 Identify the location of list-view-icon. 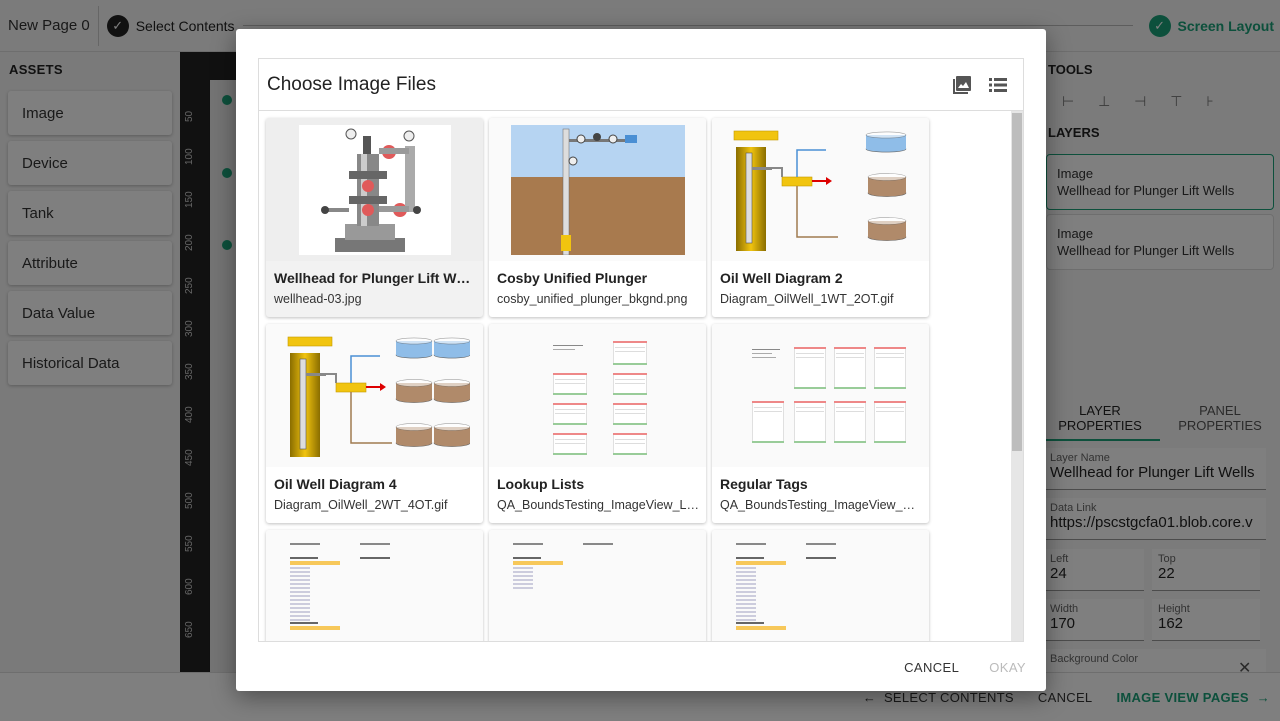
(998, 85).